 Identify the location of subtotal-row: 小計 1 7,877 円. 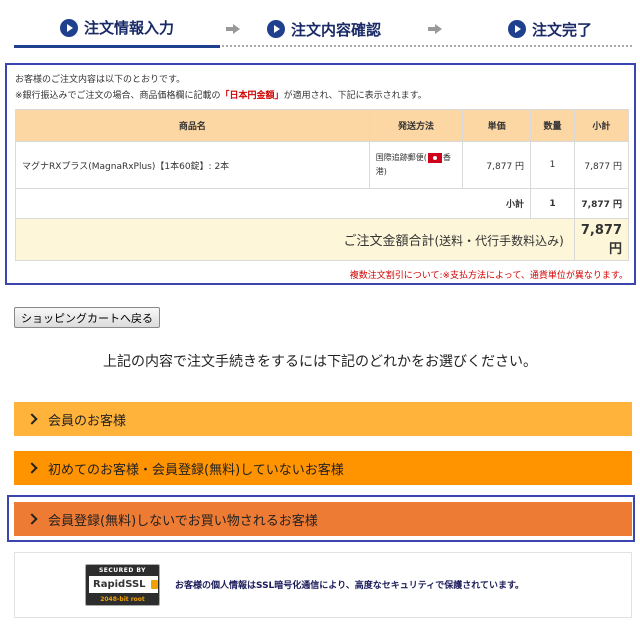
(322, 203).